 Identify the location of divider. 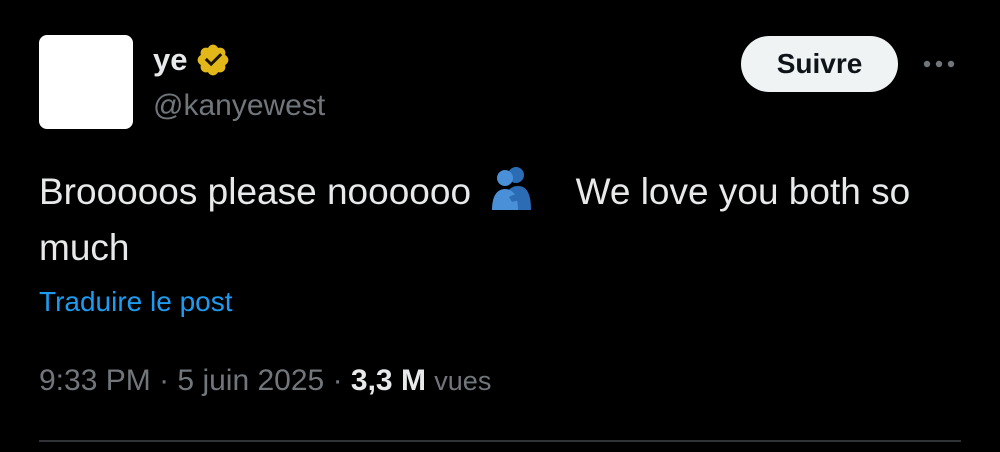
(500, 441).